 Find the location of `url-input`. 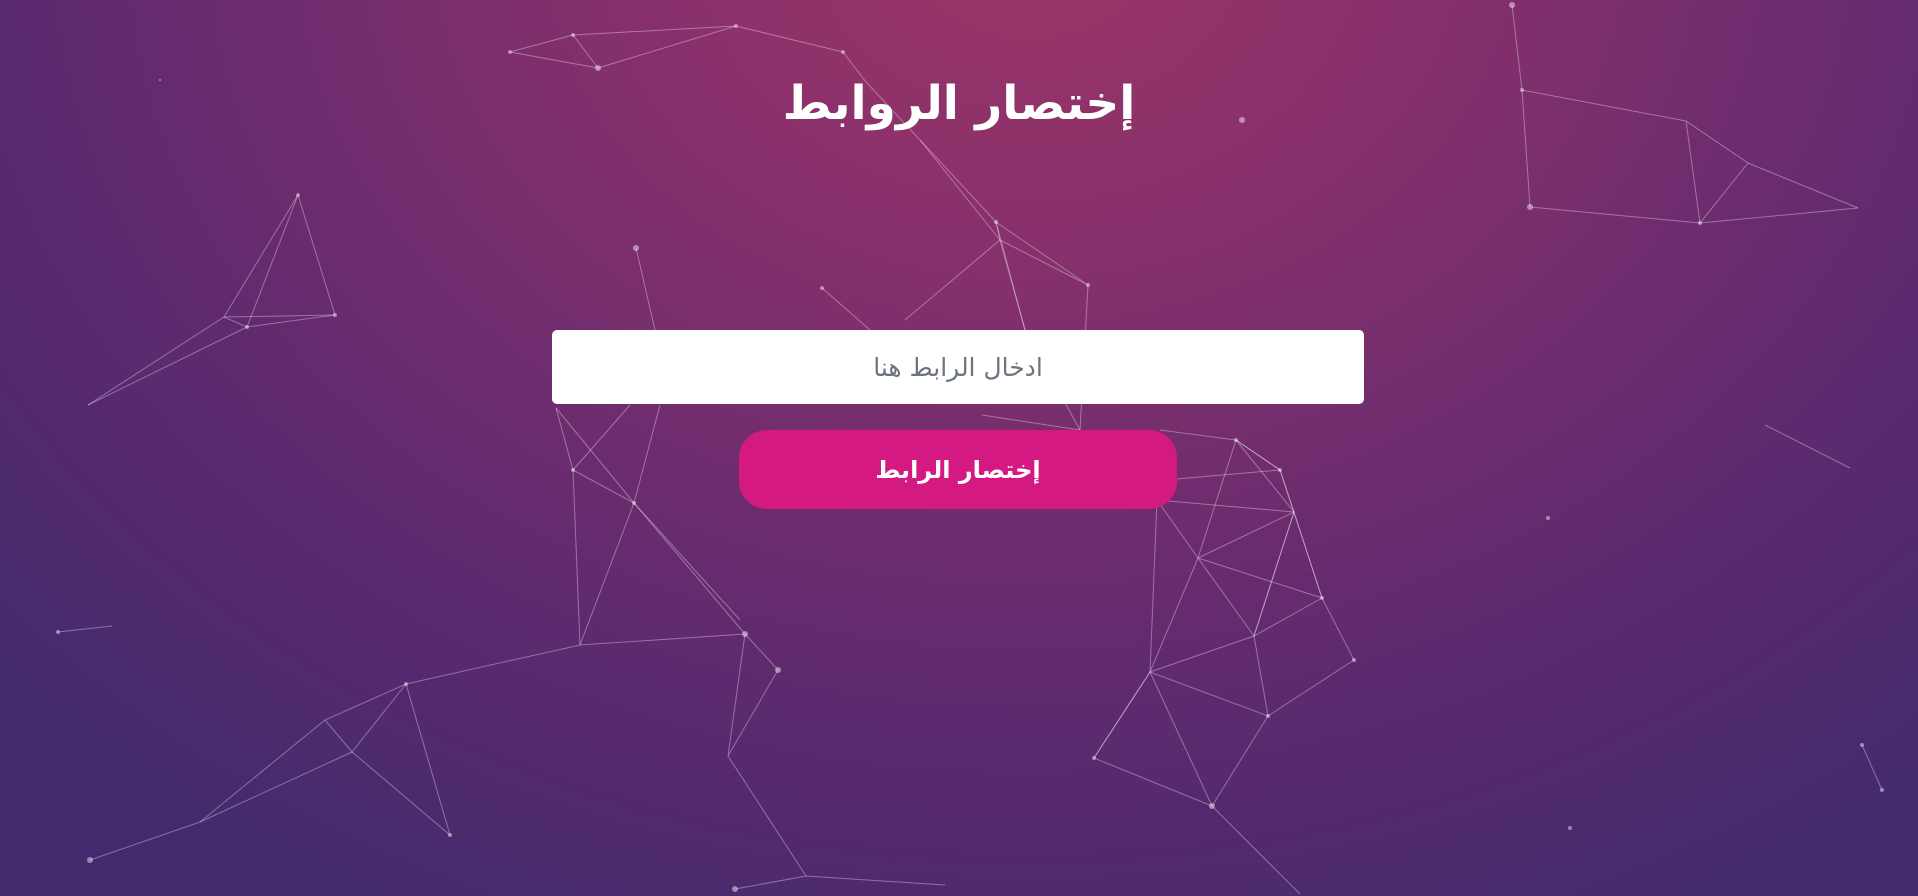

url-input is located at coordinates (958, 367).